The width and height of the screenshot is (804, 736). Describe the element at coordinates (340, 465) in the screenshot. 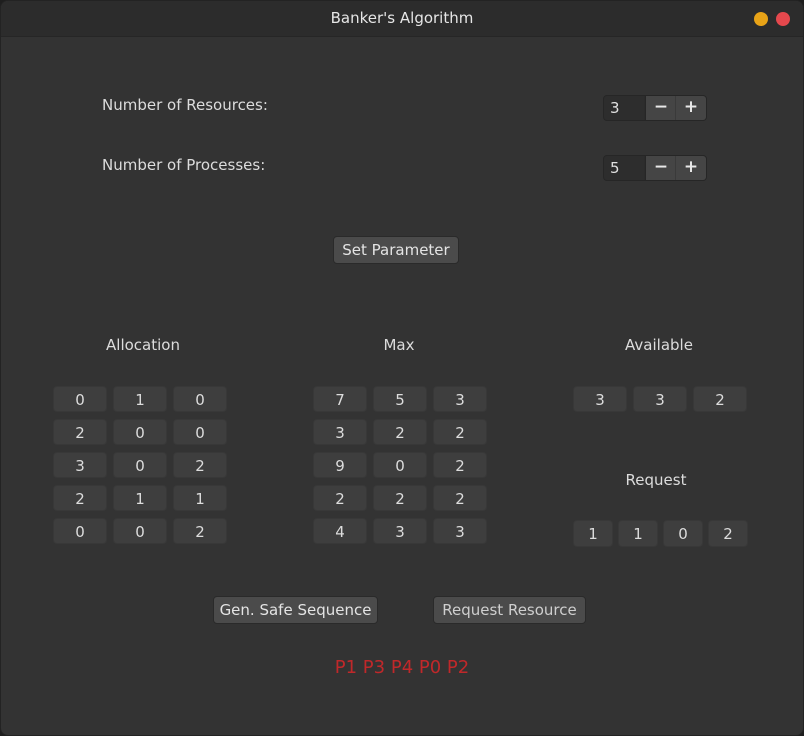

I see `max-cell: 9` at that location.